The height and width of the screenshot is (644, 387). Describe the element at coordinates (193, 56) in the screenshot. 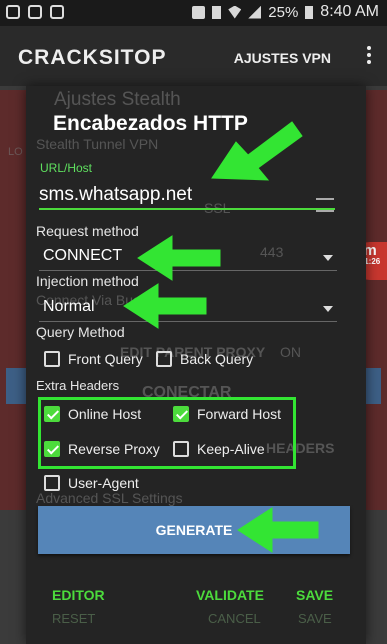

I see `app-bar: CRACKSITOP AJUSTES VPN` at that location.